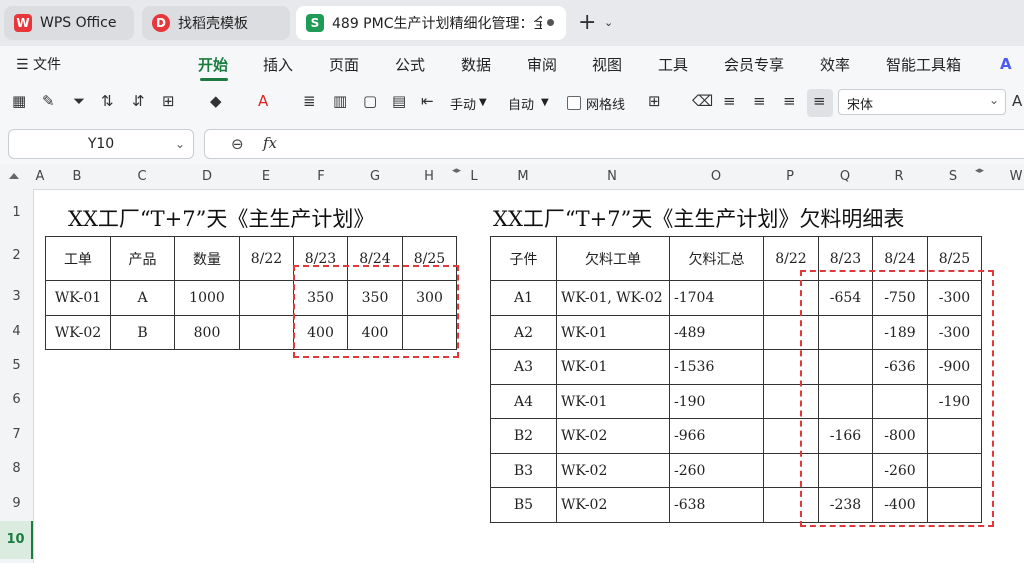  I want to click on merge-icon: ⇤, so click(427, 101).